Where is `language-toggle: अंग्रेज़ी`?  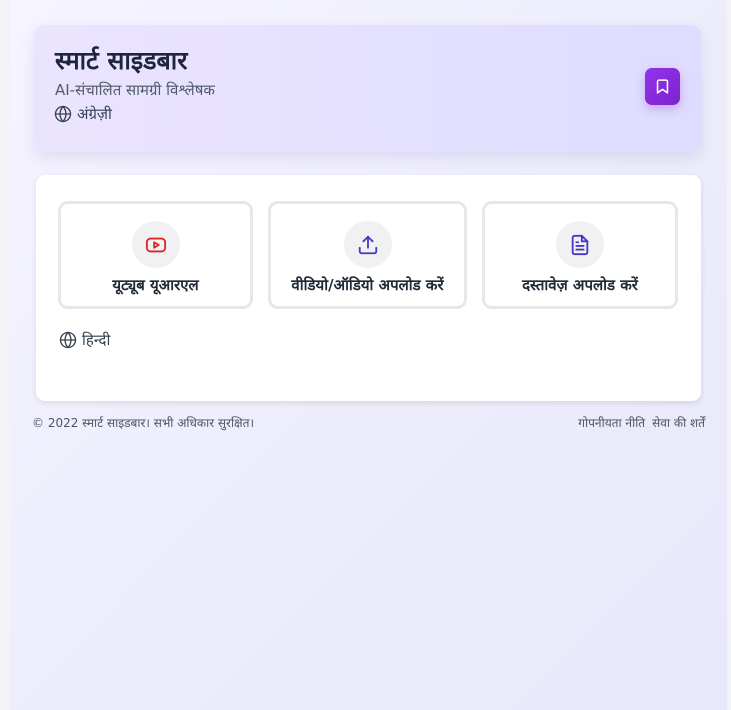 language-toggle: अंग्रेज़ी is located at coordinates (83, 114).